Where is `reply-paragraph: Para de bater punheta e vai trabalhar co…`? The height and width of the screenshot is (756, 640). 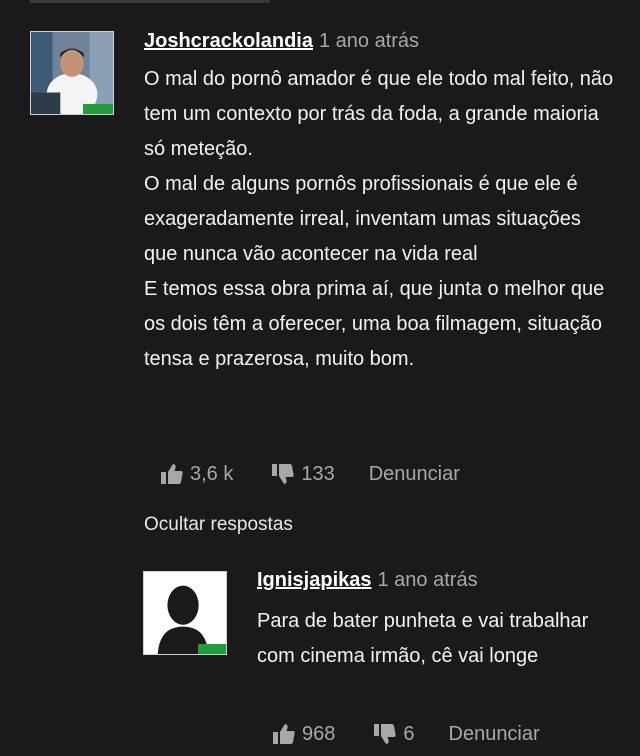 reply-paragraph: Para de bater punheta e vai trabalhar co… is located at coordinates (423, 638).